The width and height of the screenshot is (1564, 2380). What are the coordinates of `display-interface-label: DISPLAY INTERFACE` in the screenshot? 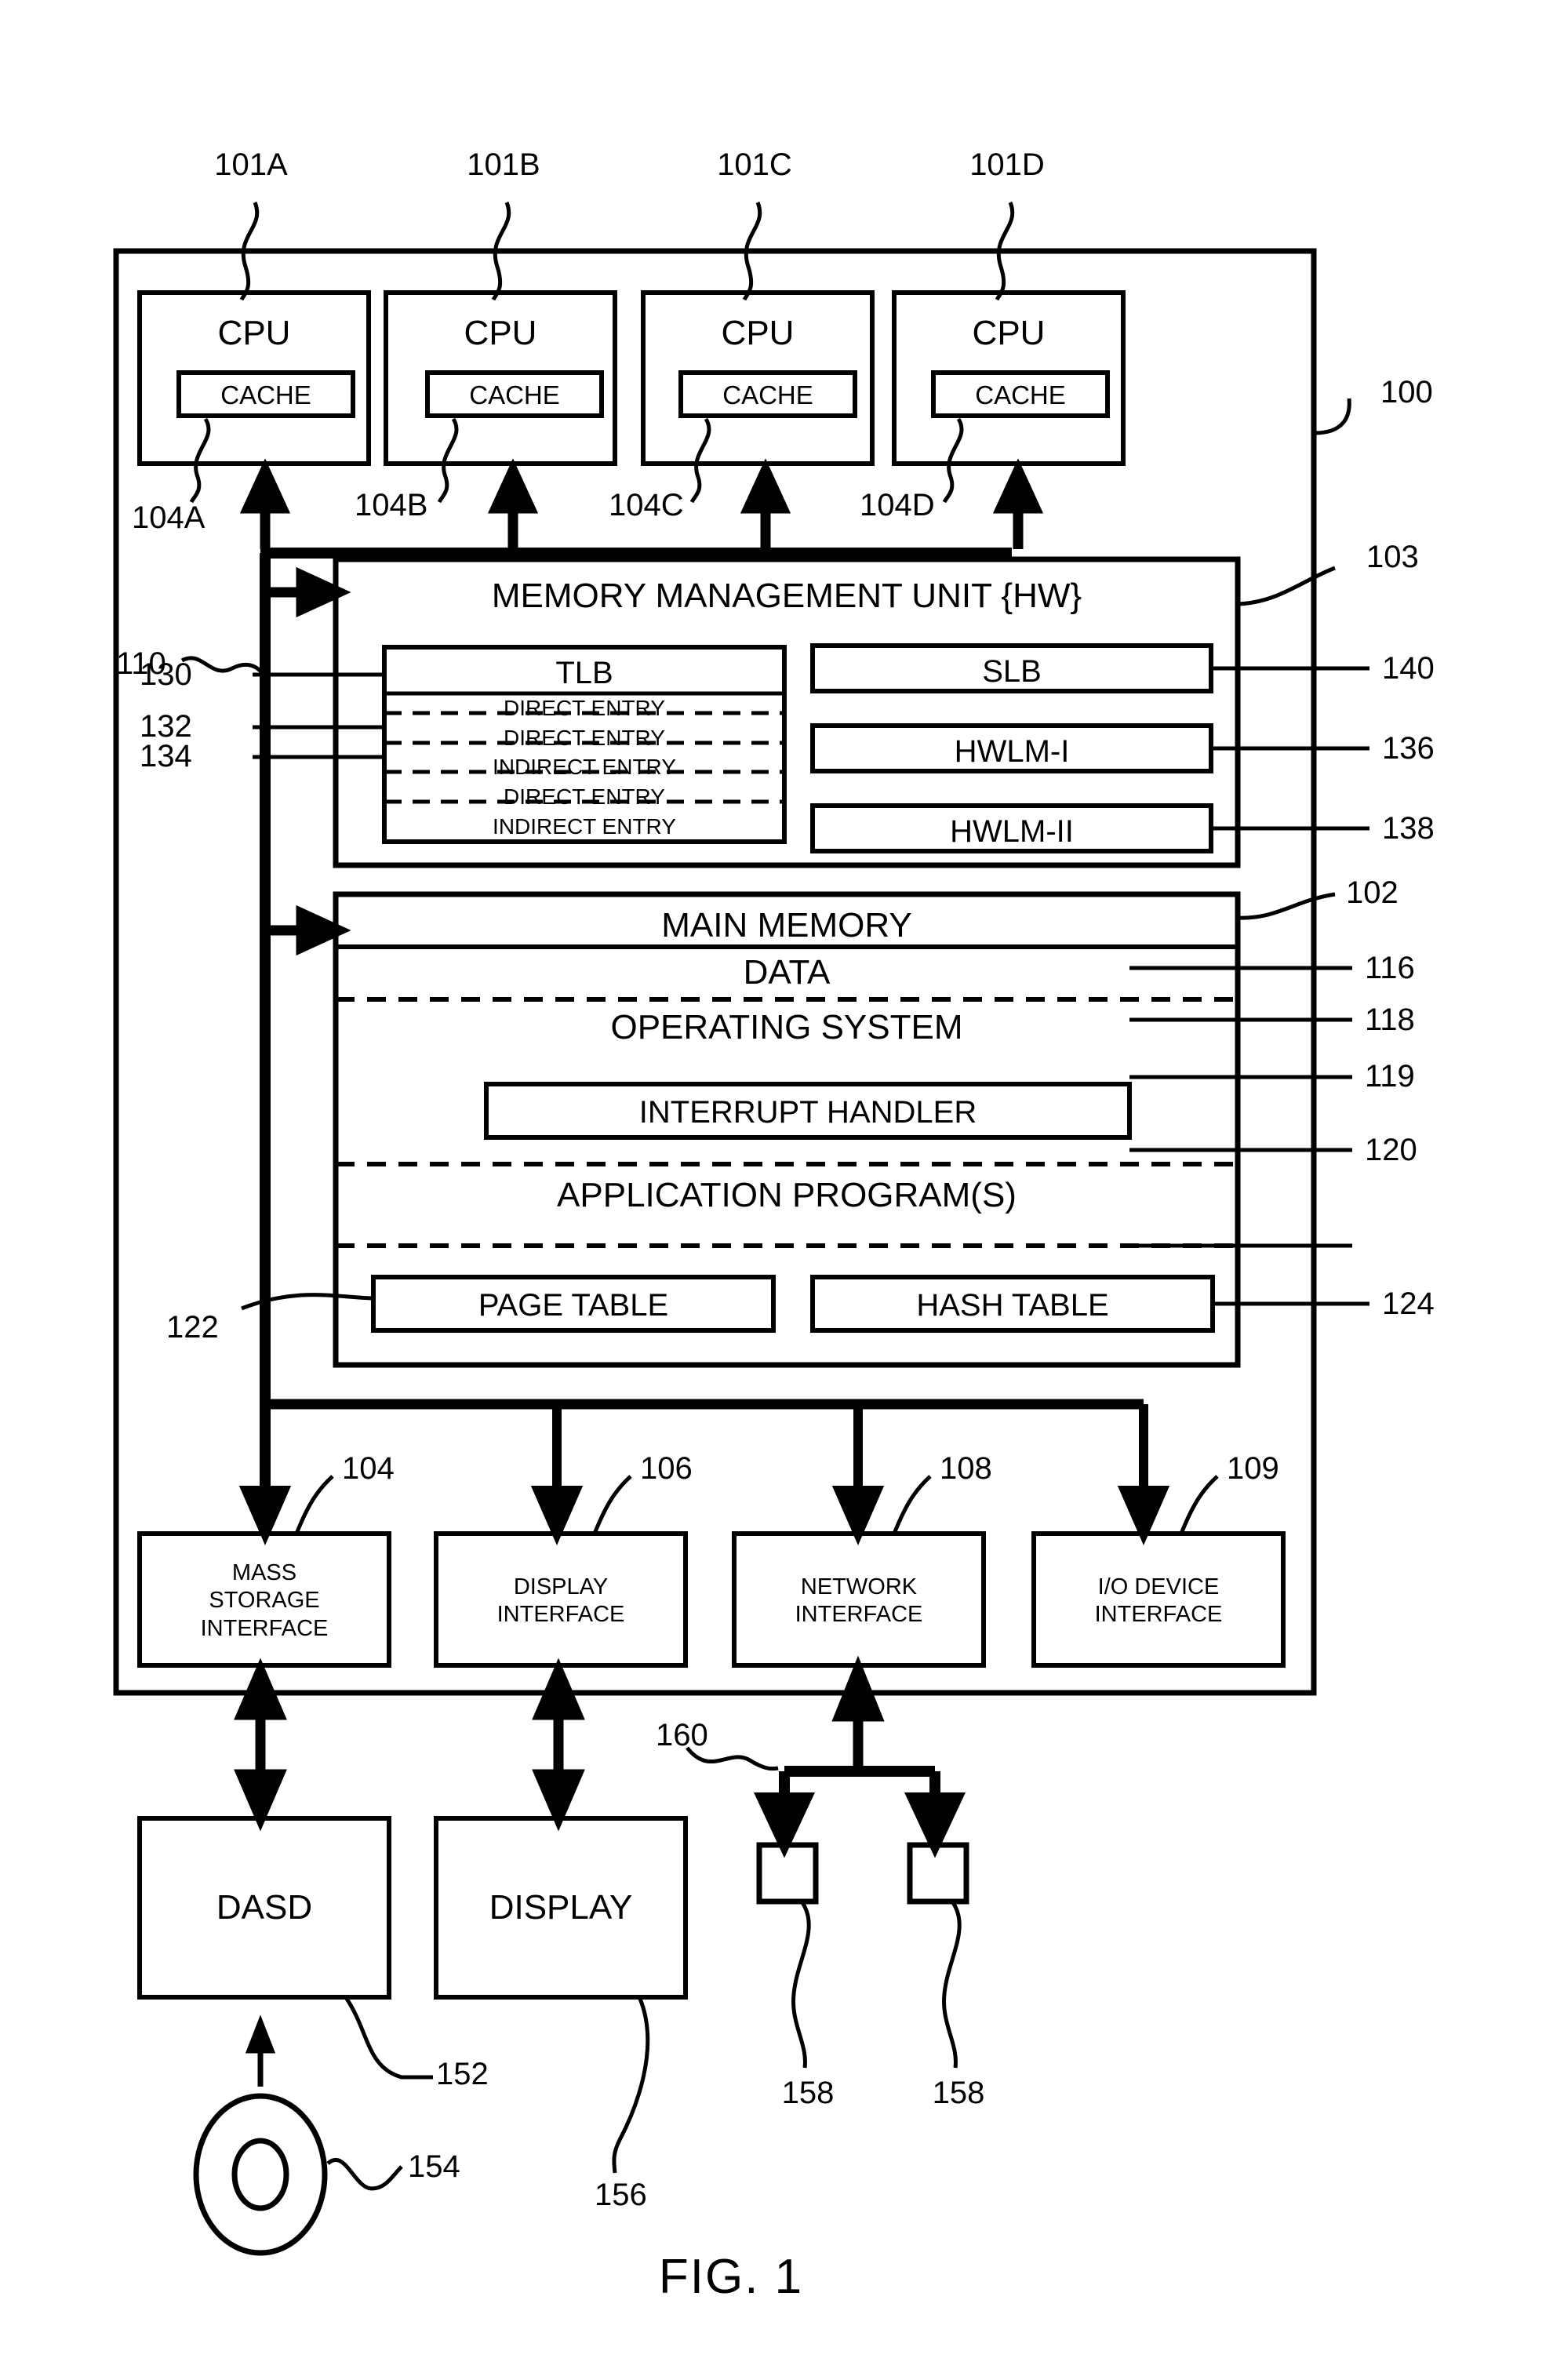 It's located at (561, 1601).